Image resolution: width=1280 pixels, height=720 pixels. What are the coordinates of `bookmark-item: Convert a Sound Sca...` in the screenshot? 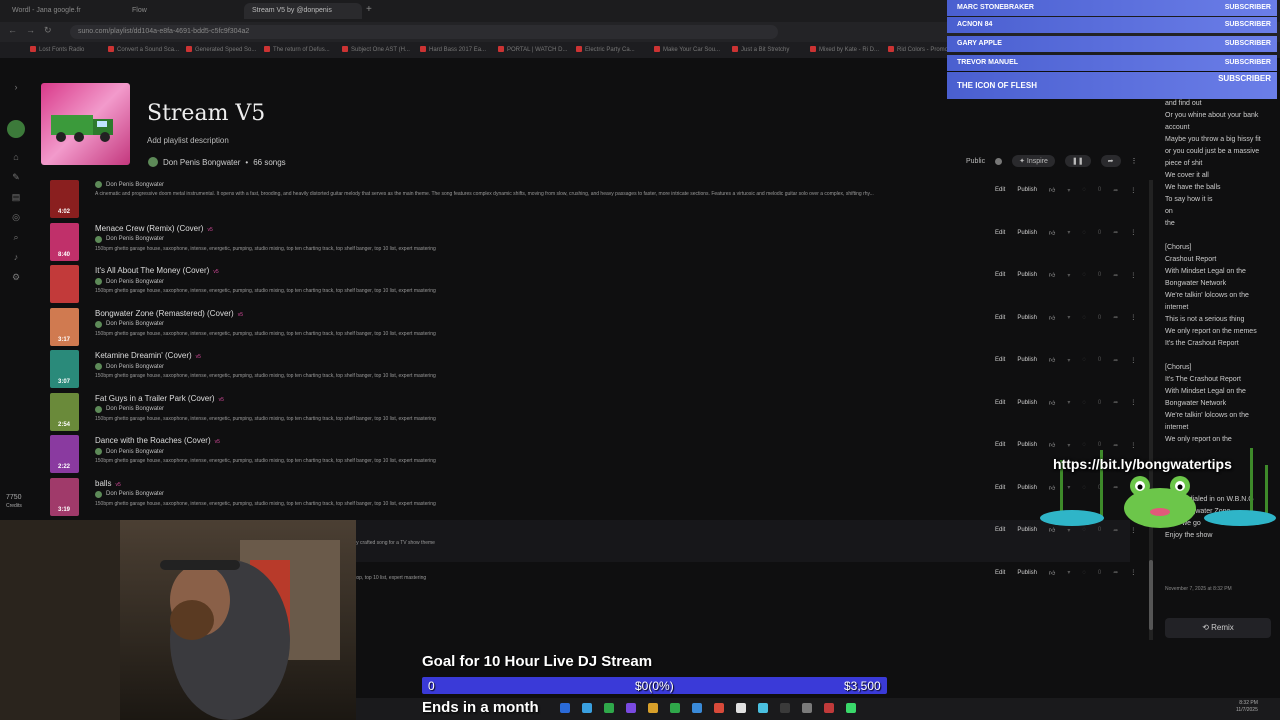 It's located at (143, 50).